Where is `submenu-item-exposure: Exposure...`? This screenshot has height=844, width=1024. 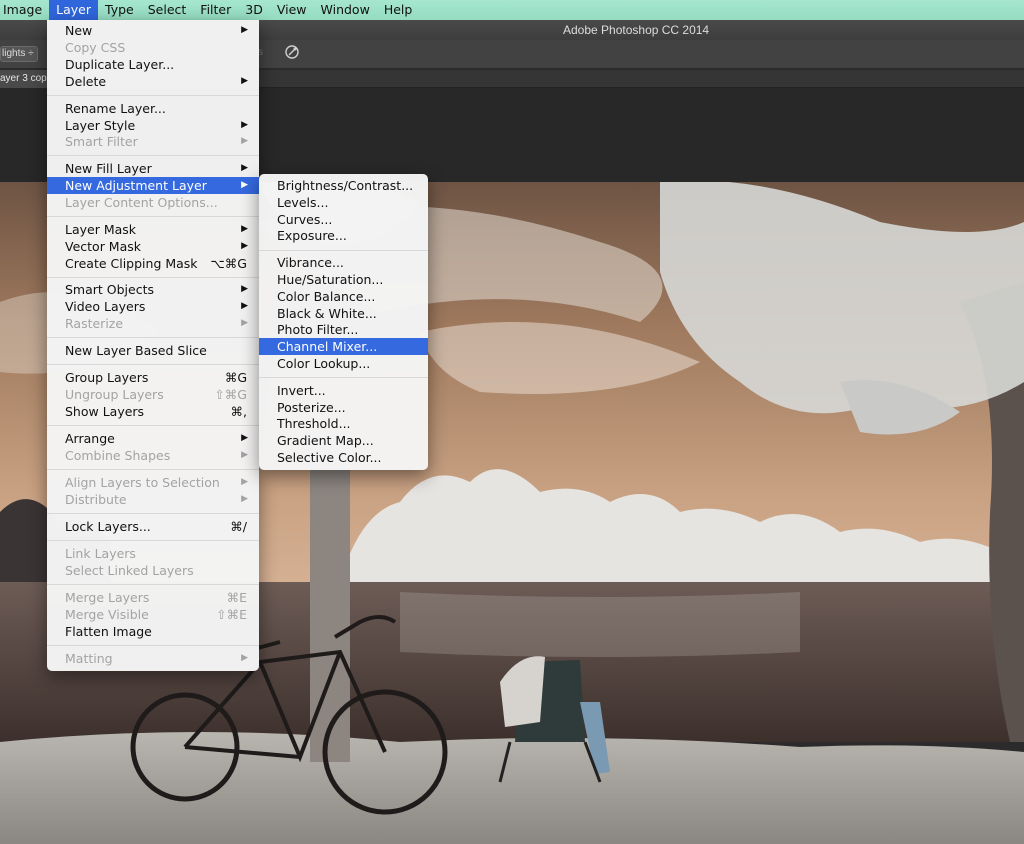 submenu-item-exposure: Exposure... is located at coordinates (343, 235).